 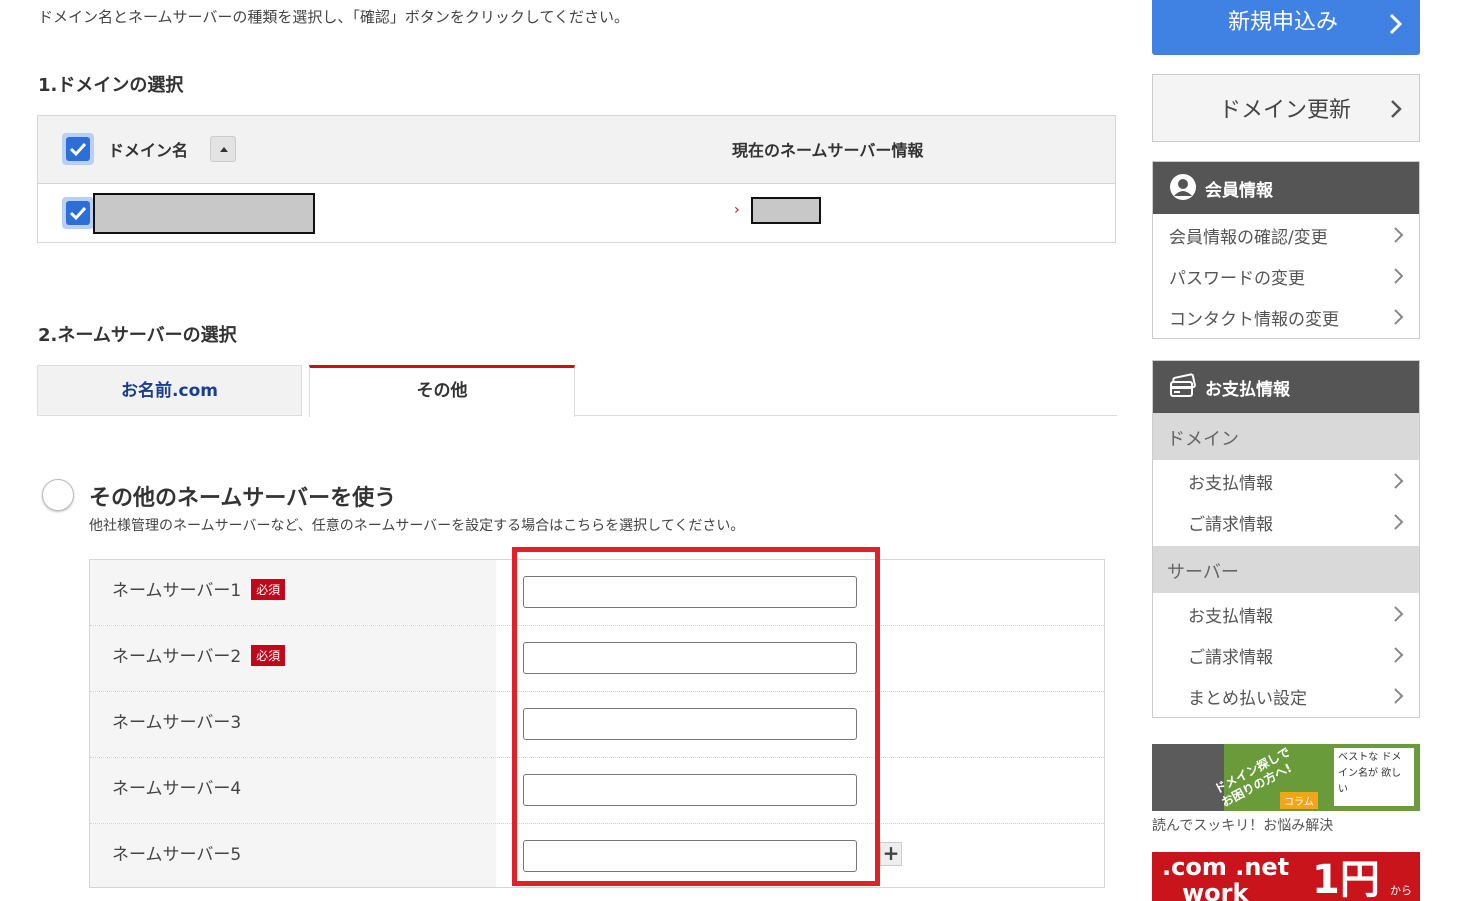 What do you see at coordinates (1286, 613) in the screenshot?
I see `sidebar-item-server-payment: お支払情報` at bounding box center [1286, 613].